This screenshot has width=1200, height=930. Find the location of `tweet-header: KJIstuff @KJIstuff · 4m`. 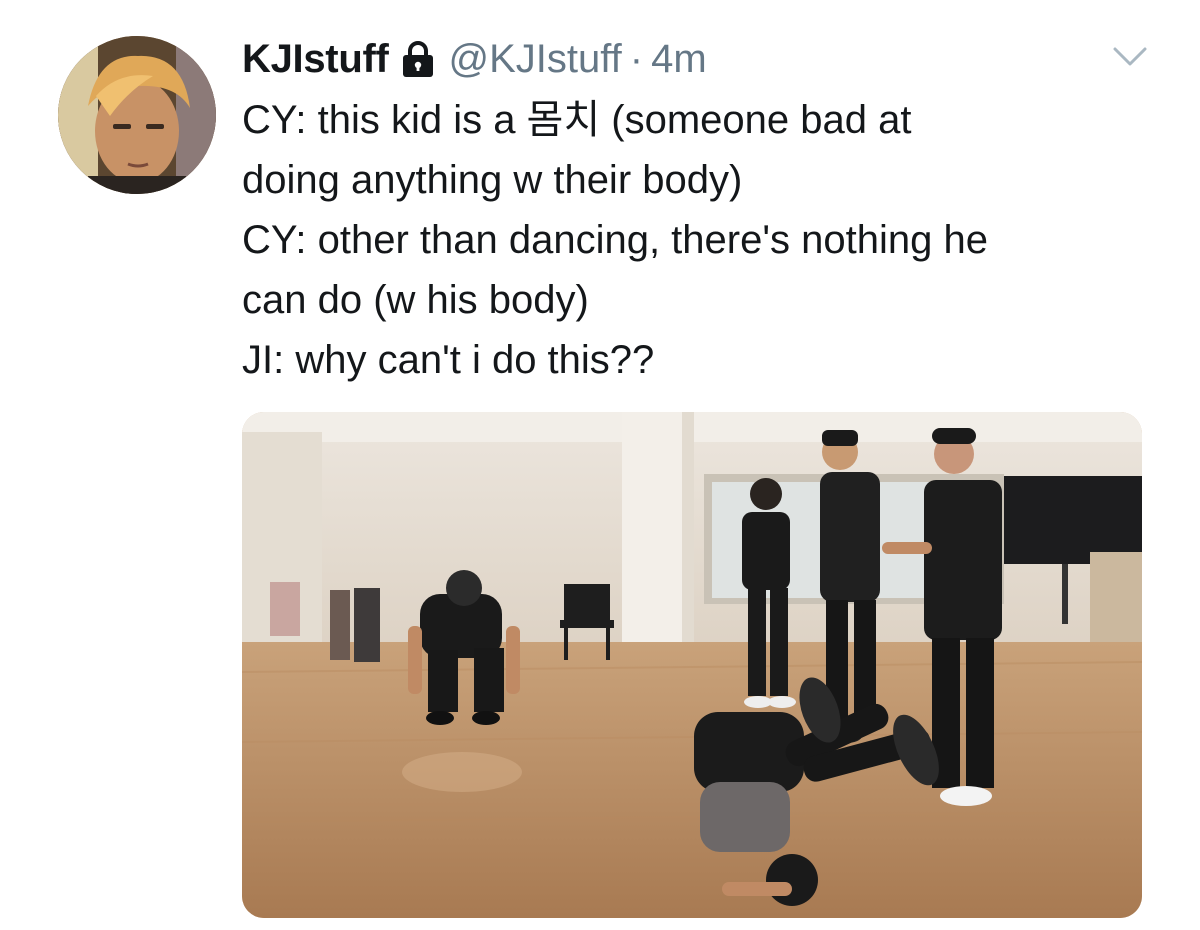

tweet-header: KJIstuff @KJIstuff · 4m is located at coordinates (474, 59).